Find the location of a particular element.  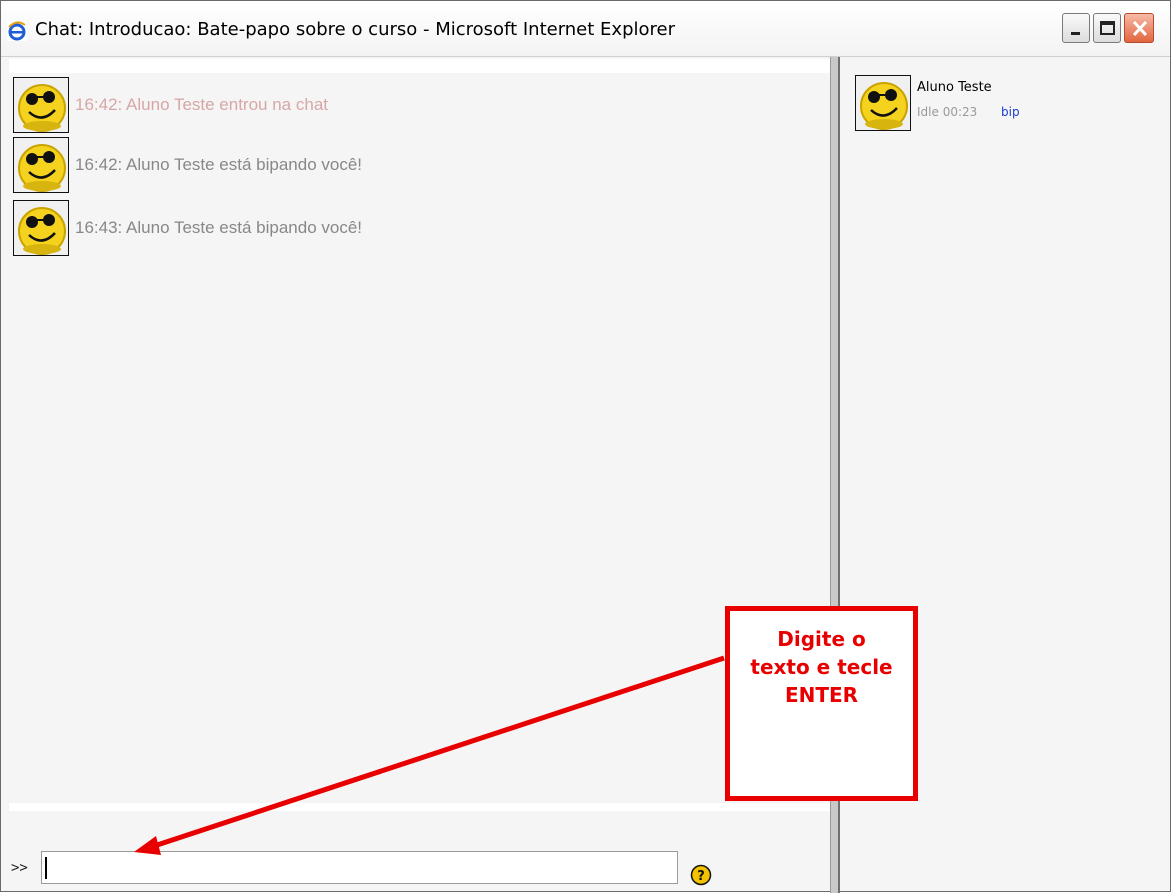

close-button is located at coordinates (1139, 28).